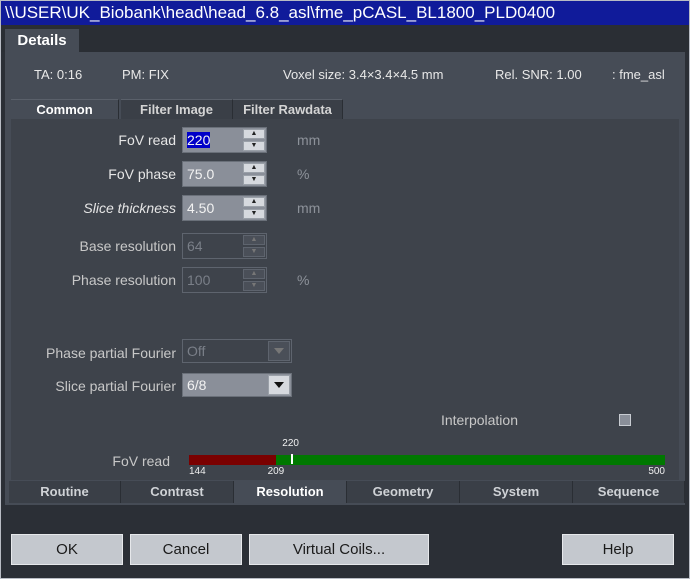  What do you see at coordinates (111, 353) in the screenshot?
I see `phase-partial-fourier-label: Phase partial Fourier` at bounding box center [111, 353].